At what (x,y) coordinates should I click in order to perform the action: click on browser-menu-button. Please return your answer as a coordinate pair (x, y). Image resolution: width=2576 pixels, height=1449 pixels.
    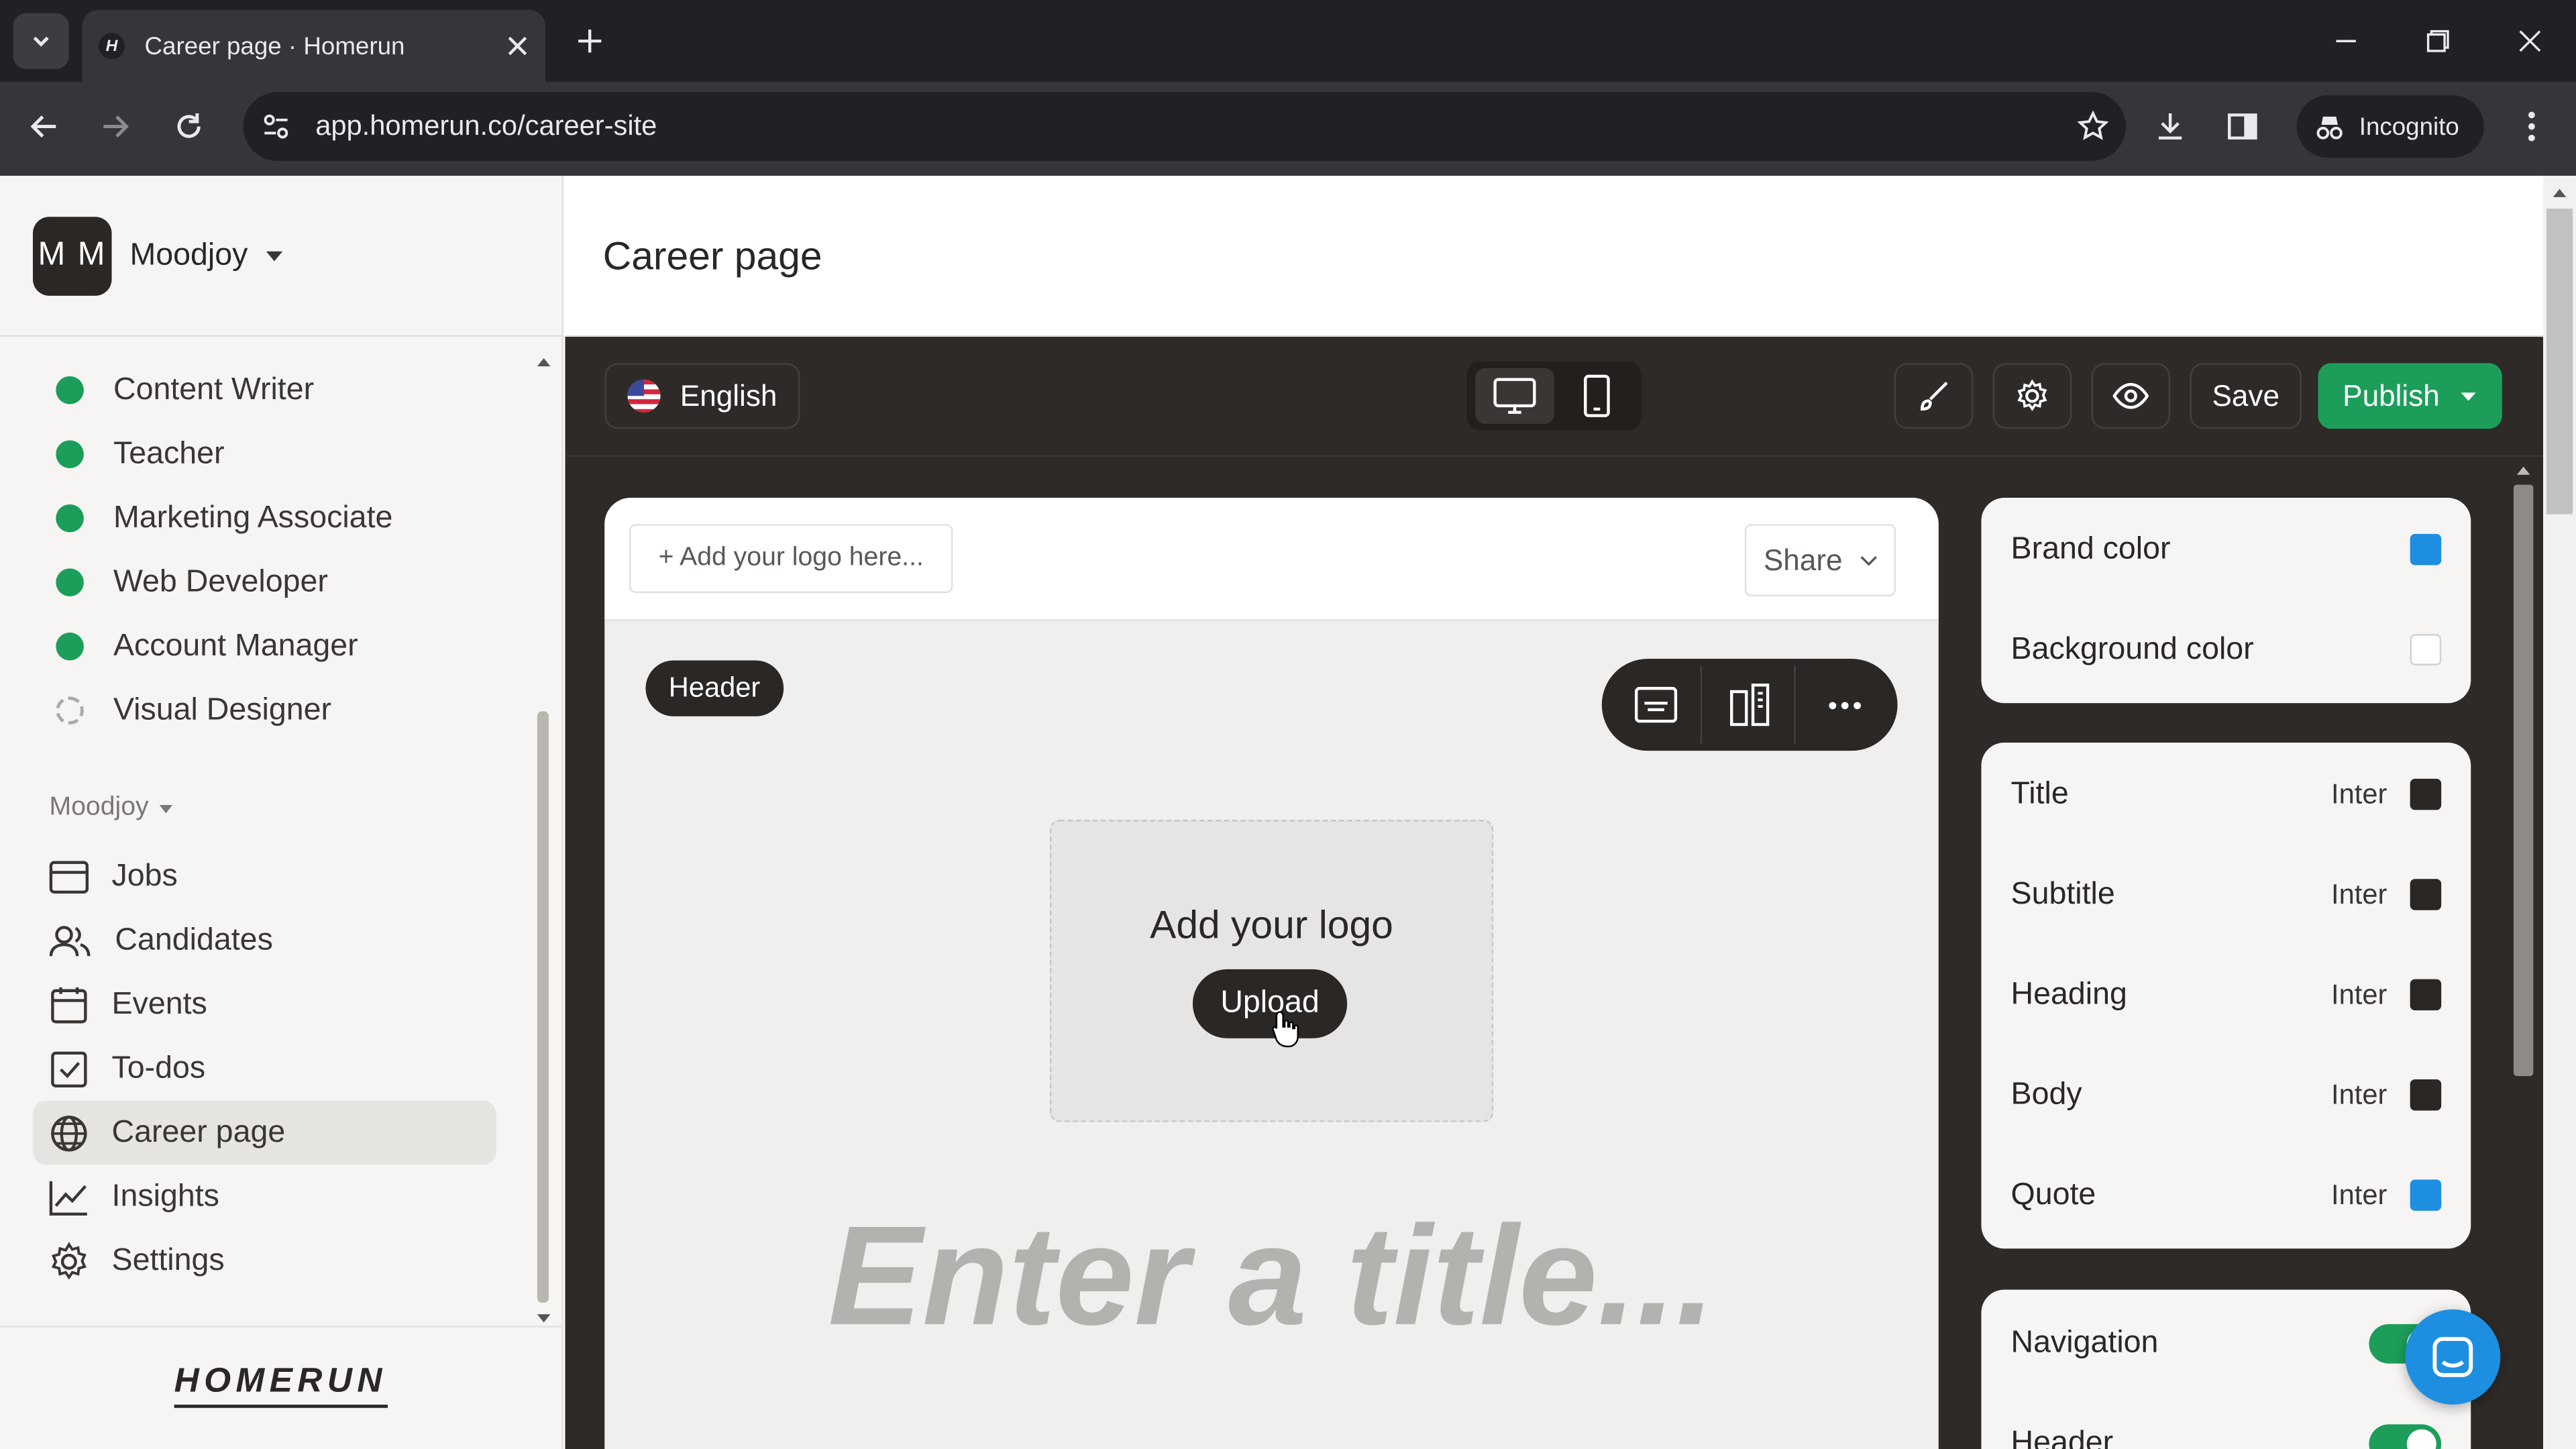
    Looking at the image, I should click on (2531, 126).